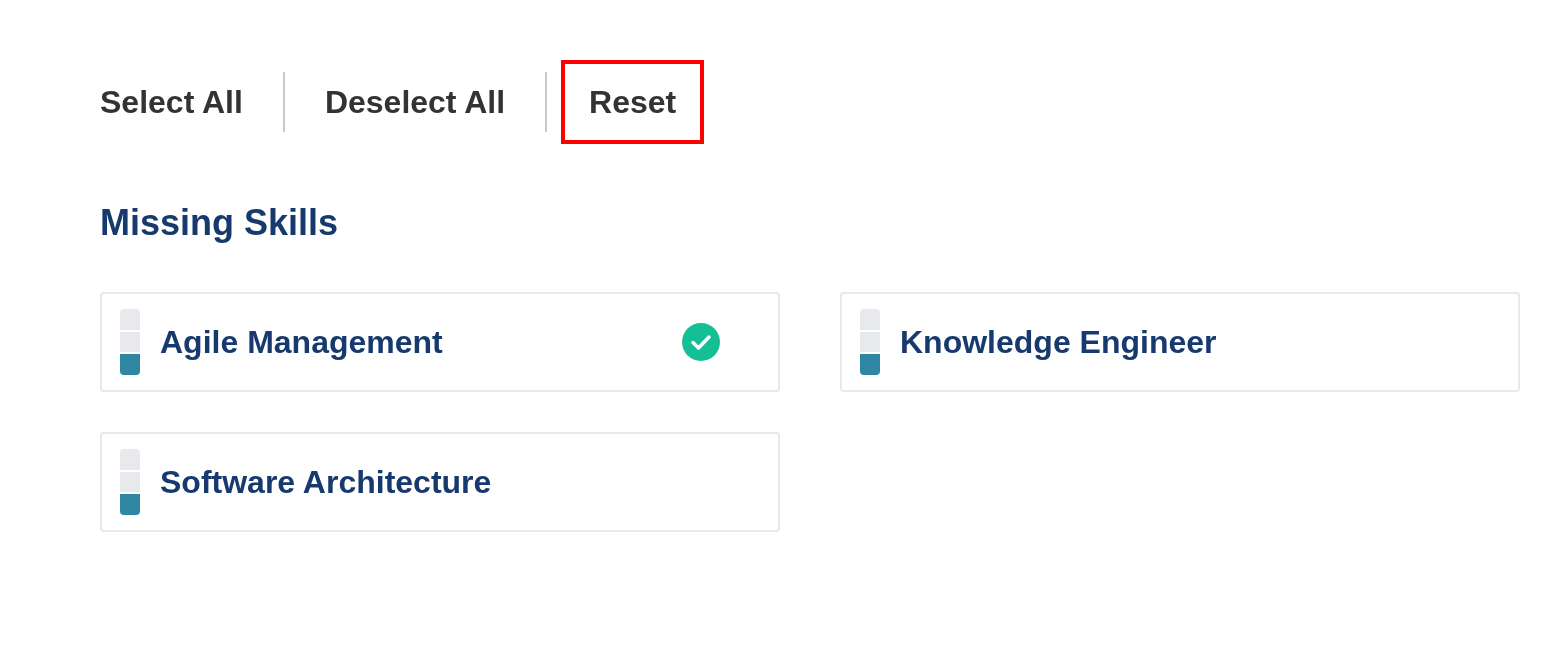 The width and height of the screenshot is (1554, 665). I want to click on skill-name: Knowledge Engineer, so click(1059, 342).